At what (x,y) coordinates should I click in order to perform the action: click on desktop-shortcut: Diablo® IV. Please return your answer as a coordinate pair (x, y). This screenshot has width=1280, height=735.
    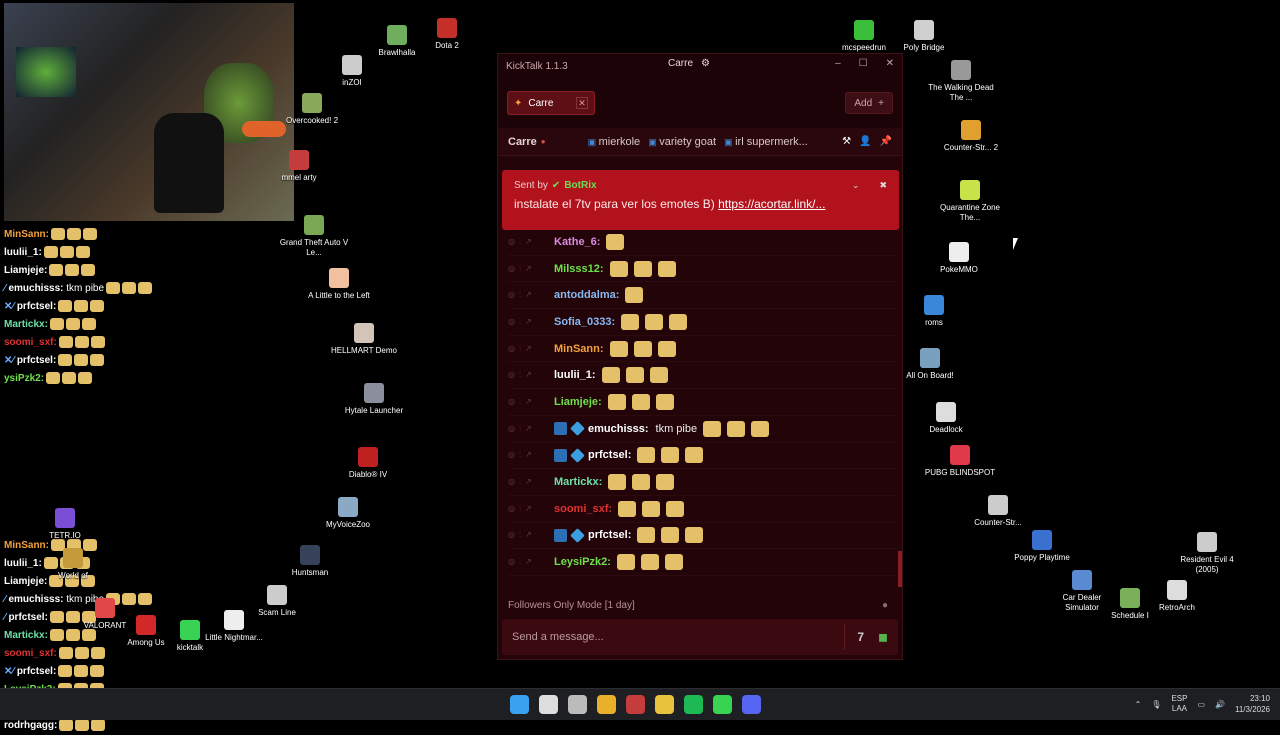
    Looking at the image, I should click on (368, 463).